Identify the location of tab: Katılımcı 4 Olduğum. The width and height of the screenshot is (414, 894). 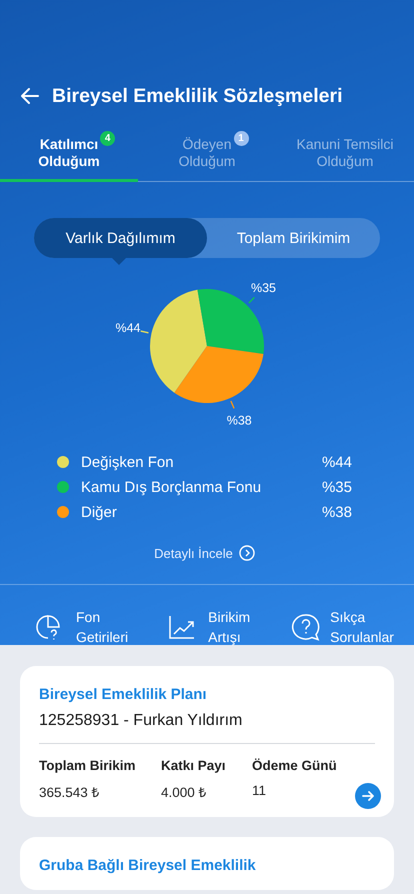
(69, 157).